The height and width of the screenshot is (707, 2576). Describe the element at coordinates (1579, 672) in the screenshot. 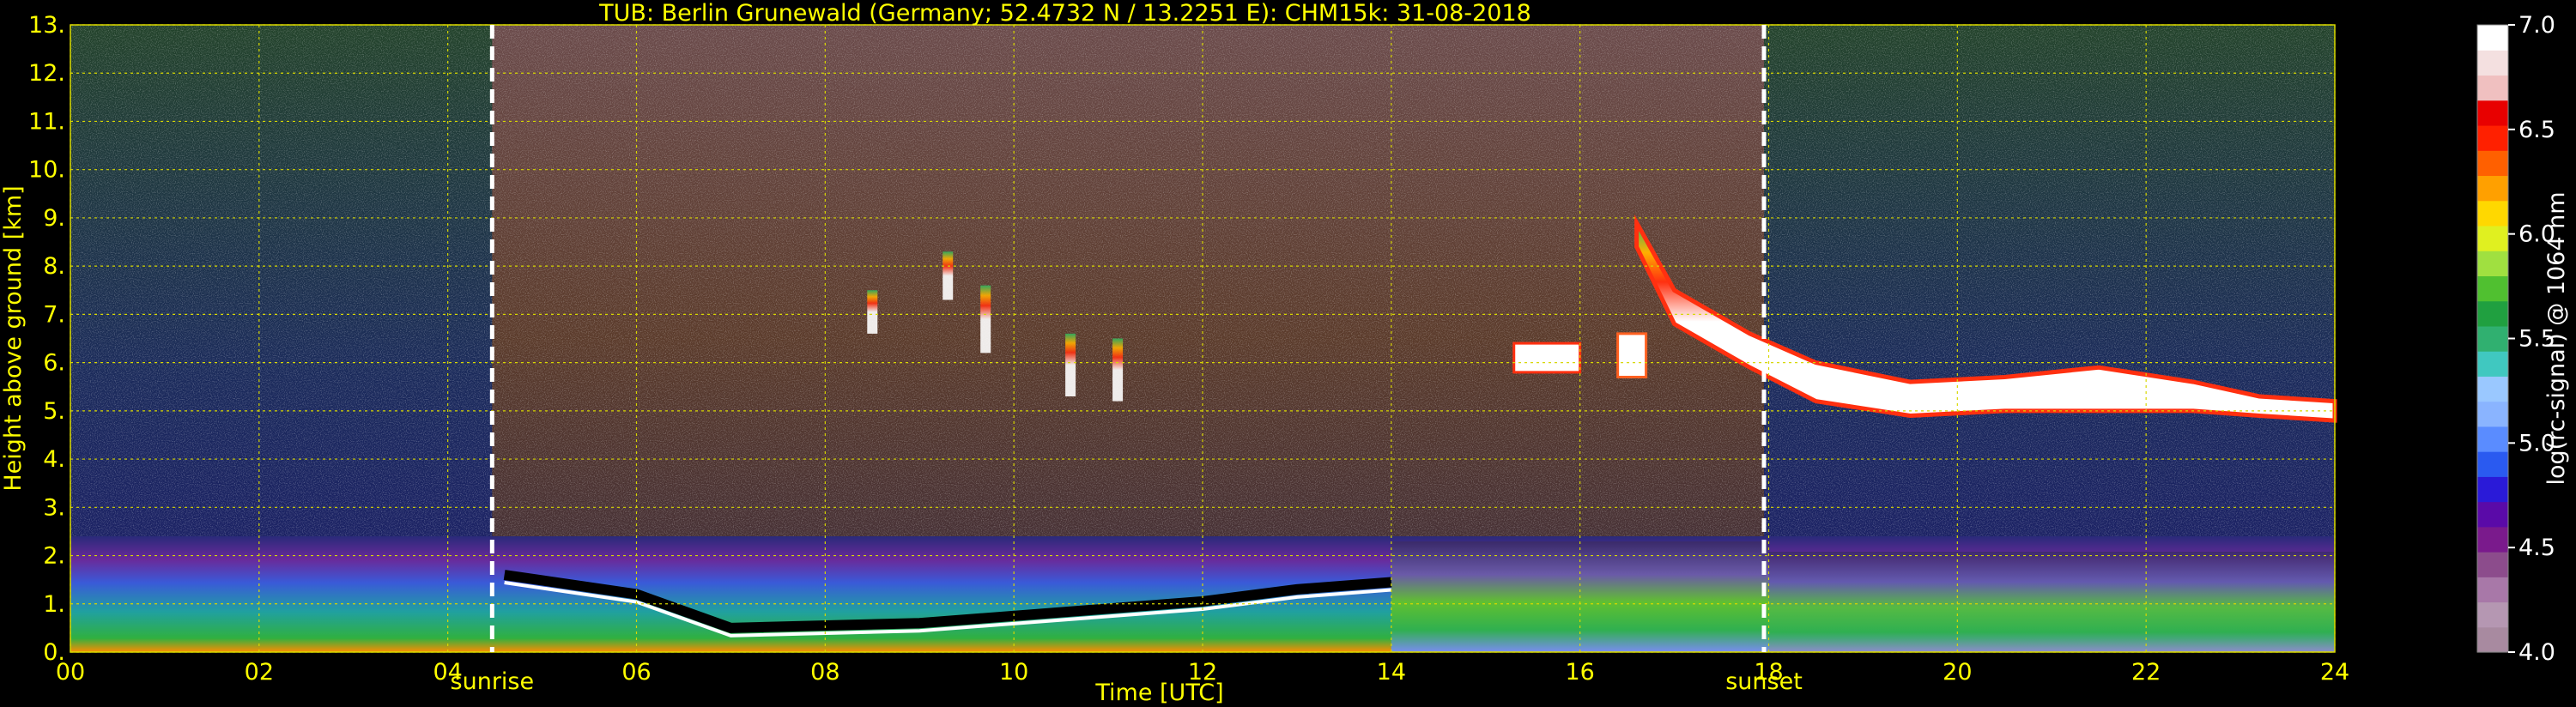

I see `x-tick-label: 16` at that location.